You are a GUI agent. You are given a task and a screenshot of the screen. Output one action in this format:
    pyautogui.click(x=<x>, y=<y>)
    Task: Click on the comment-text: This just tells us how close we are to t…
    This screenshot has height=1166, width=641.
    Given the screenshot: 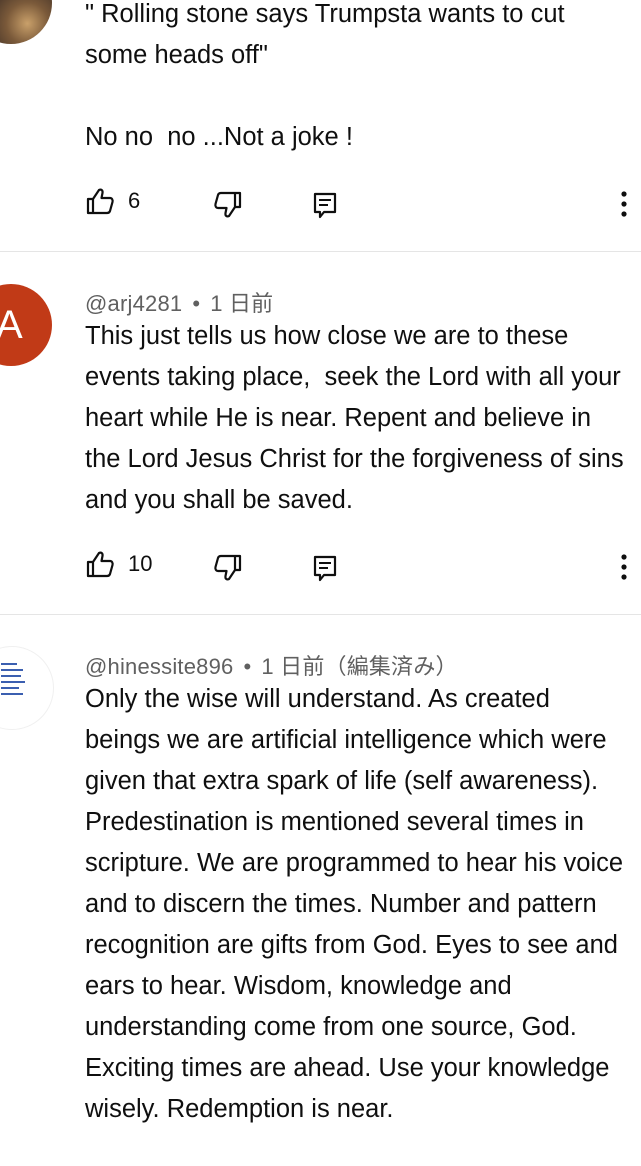 What is the action you would take?
    pyautogui.click(x=358, y=418)
    